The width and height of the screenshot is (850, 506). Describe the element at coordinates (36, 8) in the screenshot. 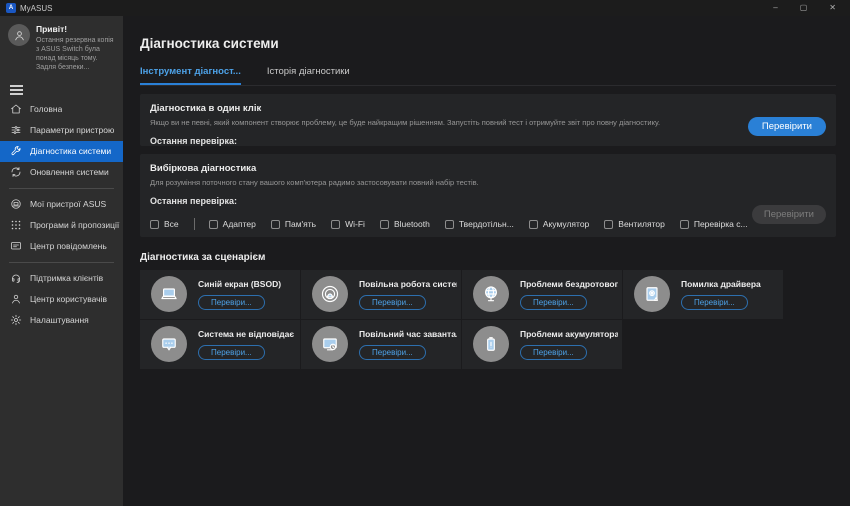

I see `window-title: MyASUS` at that location.